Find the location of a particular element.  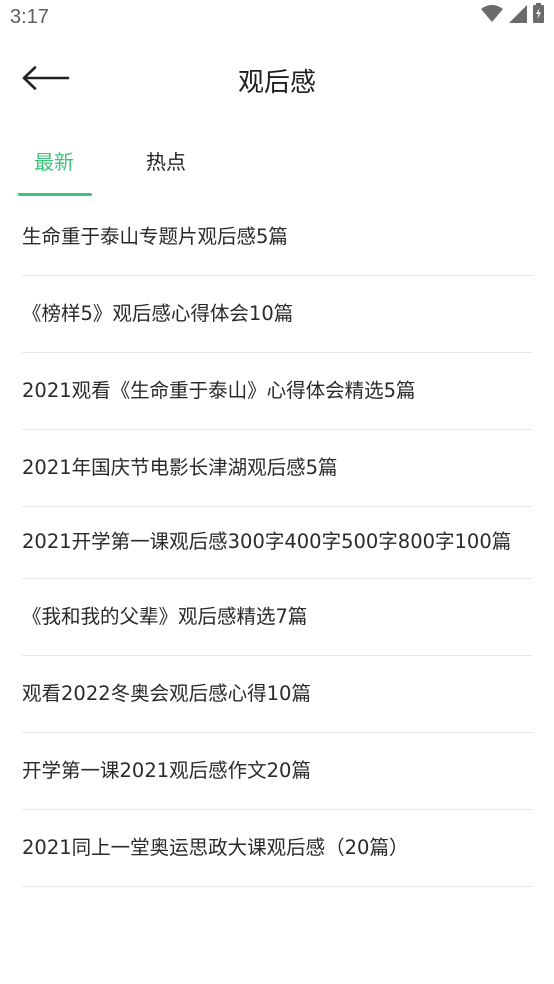

list-item: 生命重于泰山专题片观后感5篇 is located at coordinates (277, 237).